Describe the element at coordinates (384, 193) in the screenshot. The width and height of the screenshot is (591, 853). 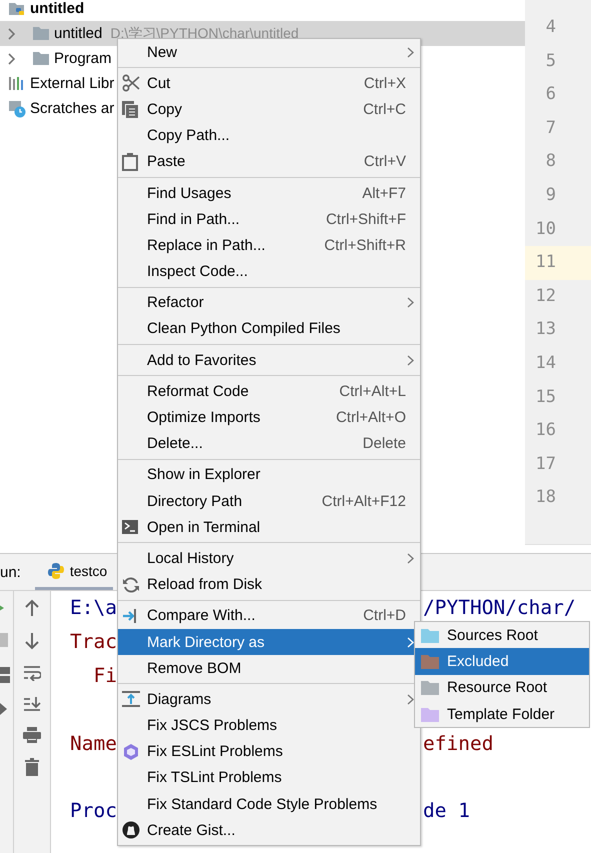
I see `shortcut-label: Alt+F7` at that location.